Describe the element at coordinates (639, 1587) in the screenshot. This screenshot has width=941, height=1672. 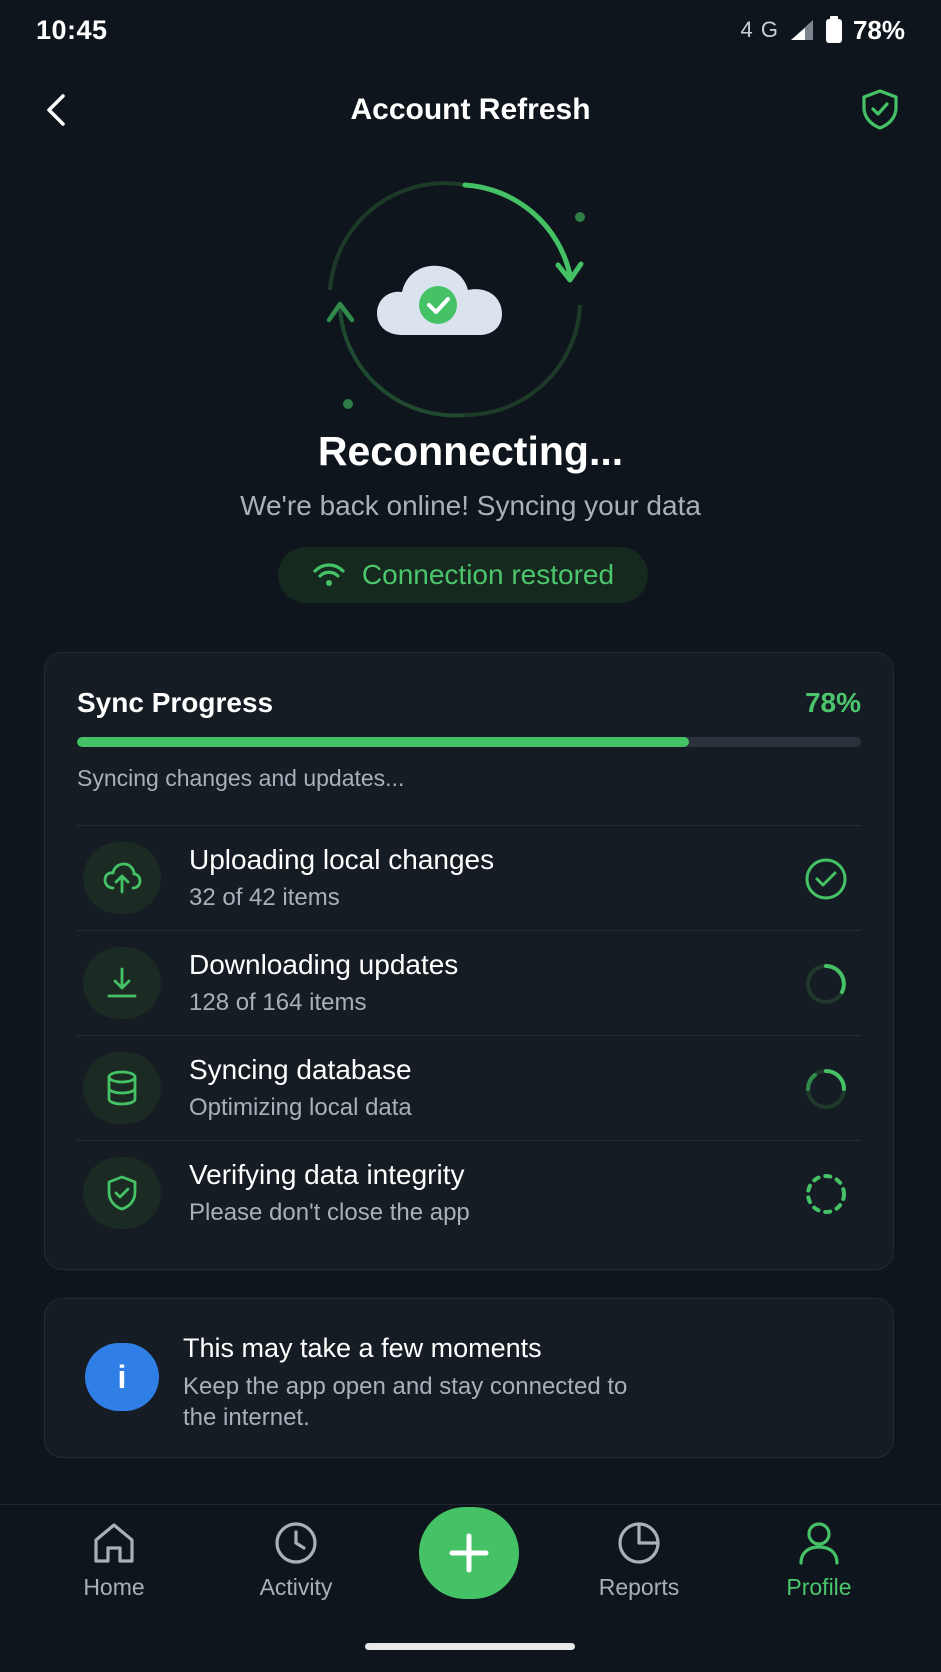
I see `nav-label: Reports` at that location.